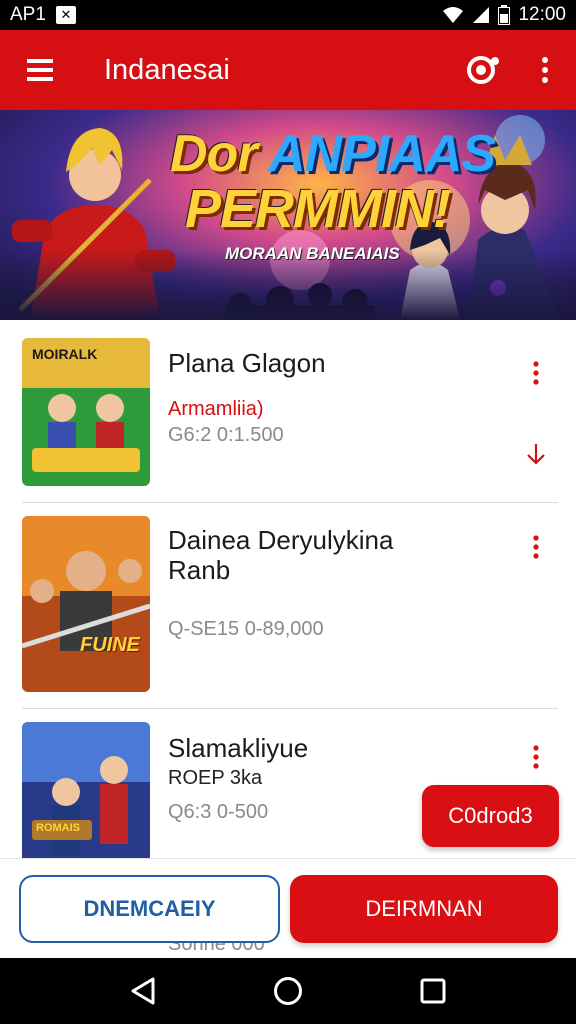 This screenshot has height=1024, width=576. I want to click on item-subtitle: Armamliia), so click(216, 409).